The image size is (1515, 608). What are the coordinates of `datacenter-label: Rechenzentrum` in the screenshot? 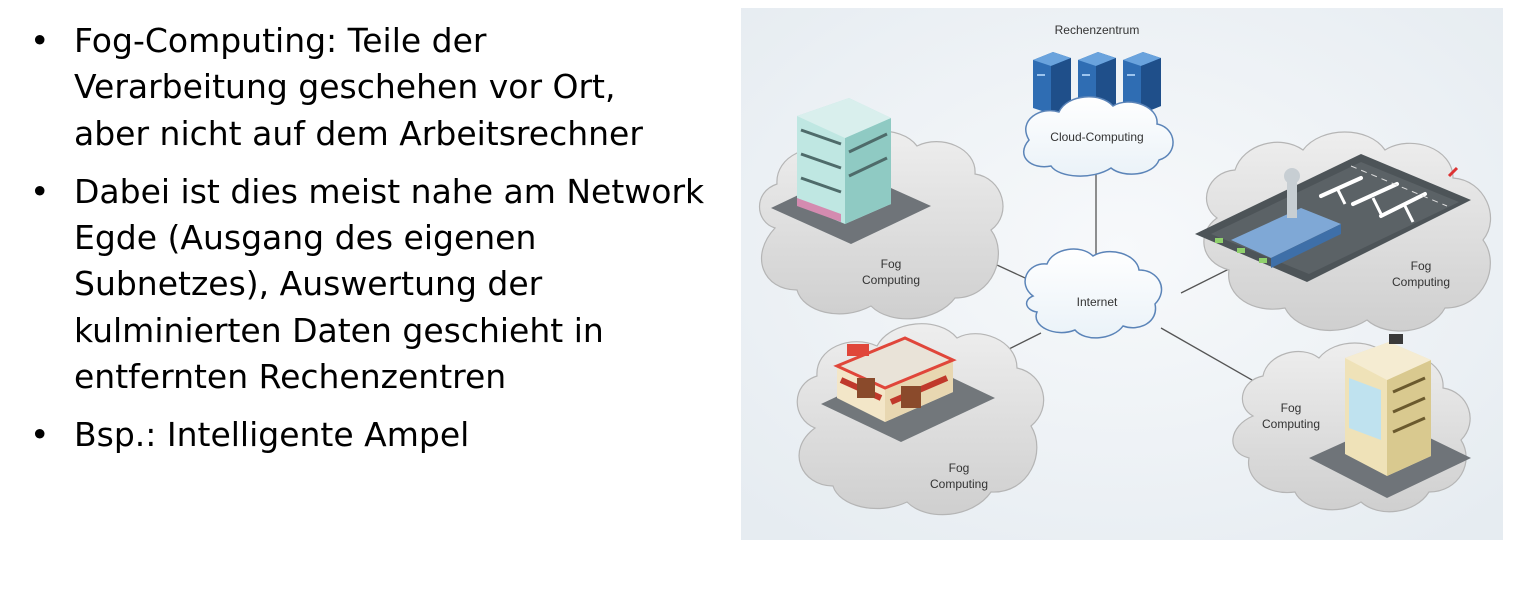 It's located at (1097, 30).